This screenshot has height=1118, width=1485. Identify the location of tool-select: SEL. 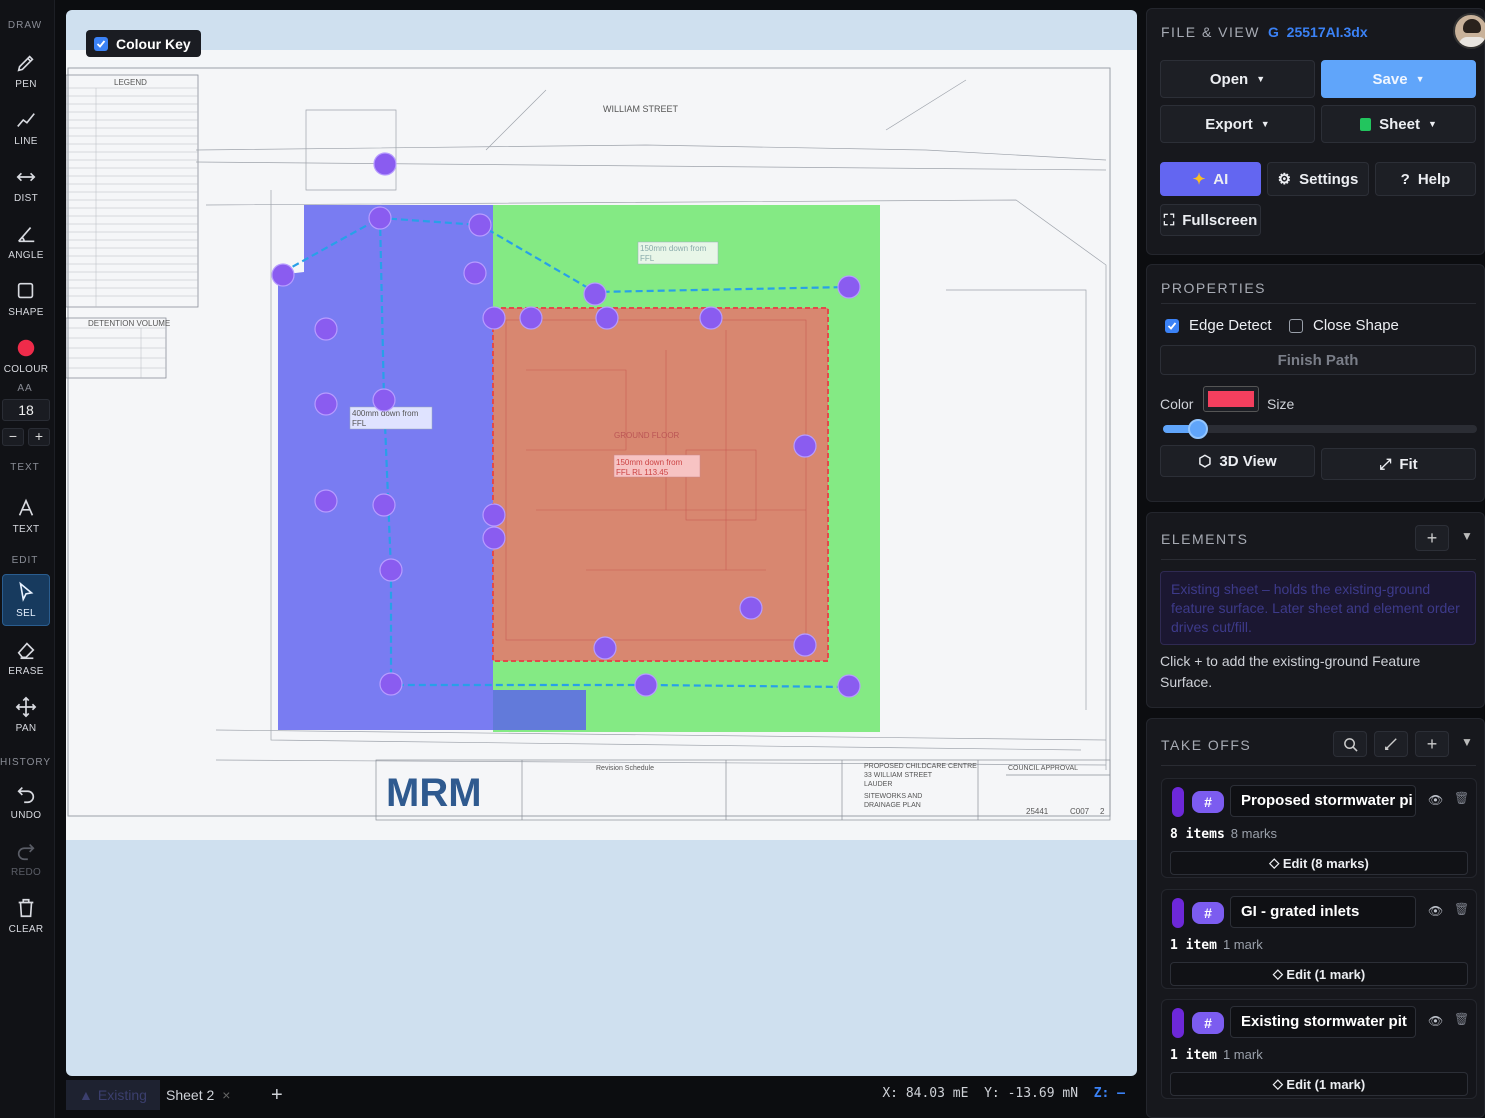
(26, 600).